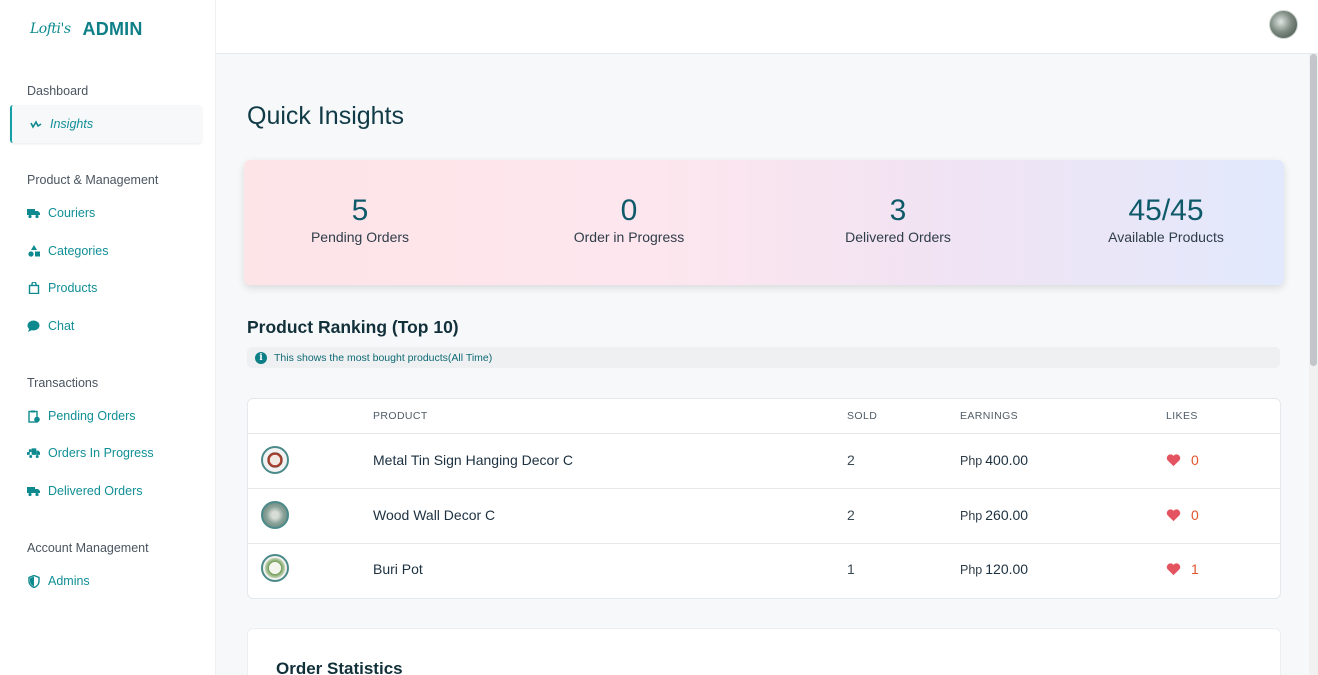  Describe the element at coordinates (58, 91) in the screenshot. I see `sidebar-section-dashboard: Dashboard` at that location.